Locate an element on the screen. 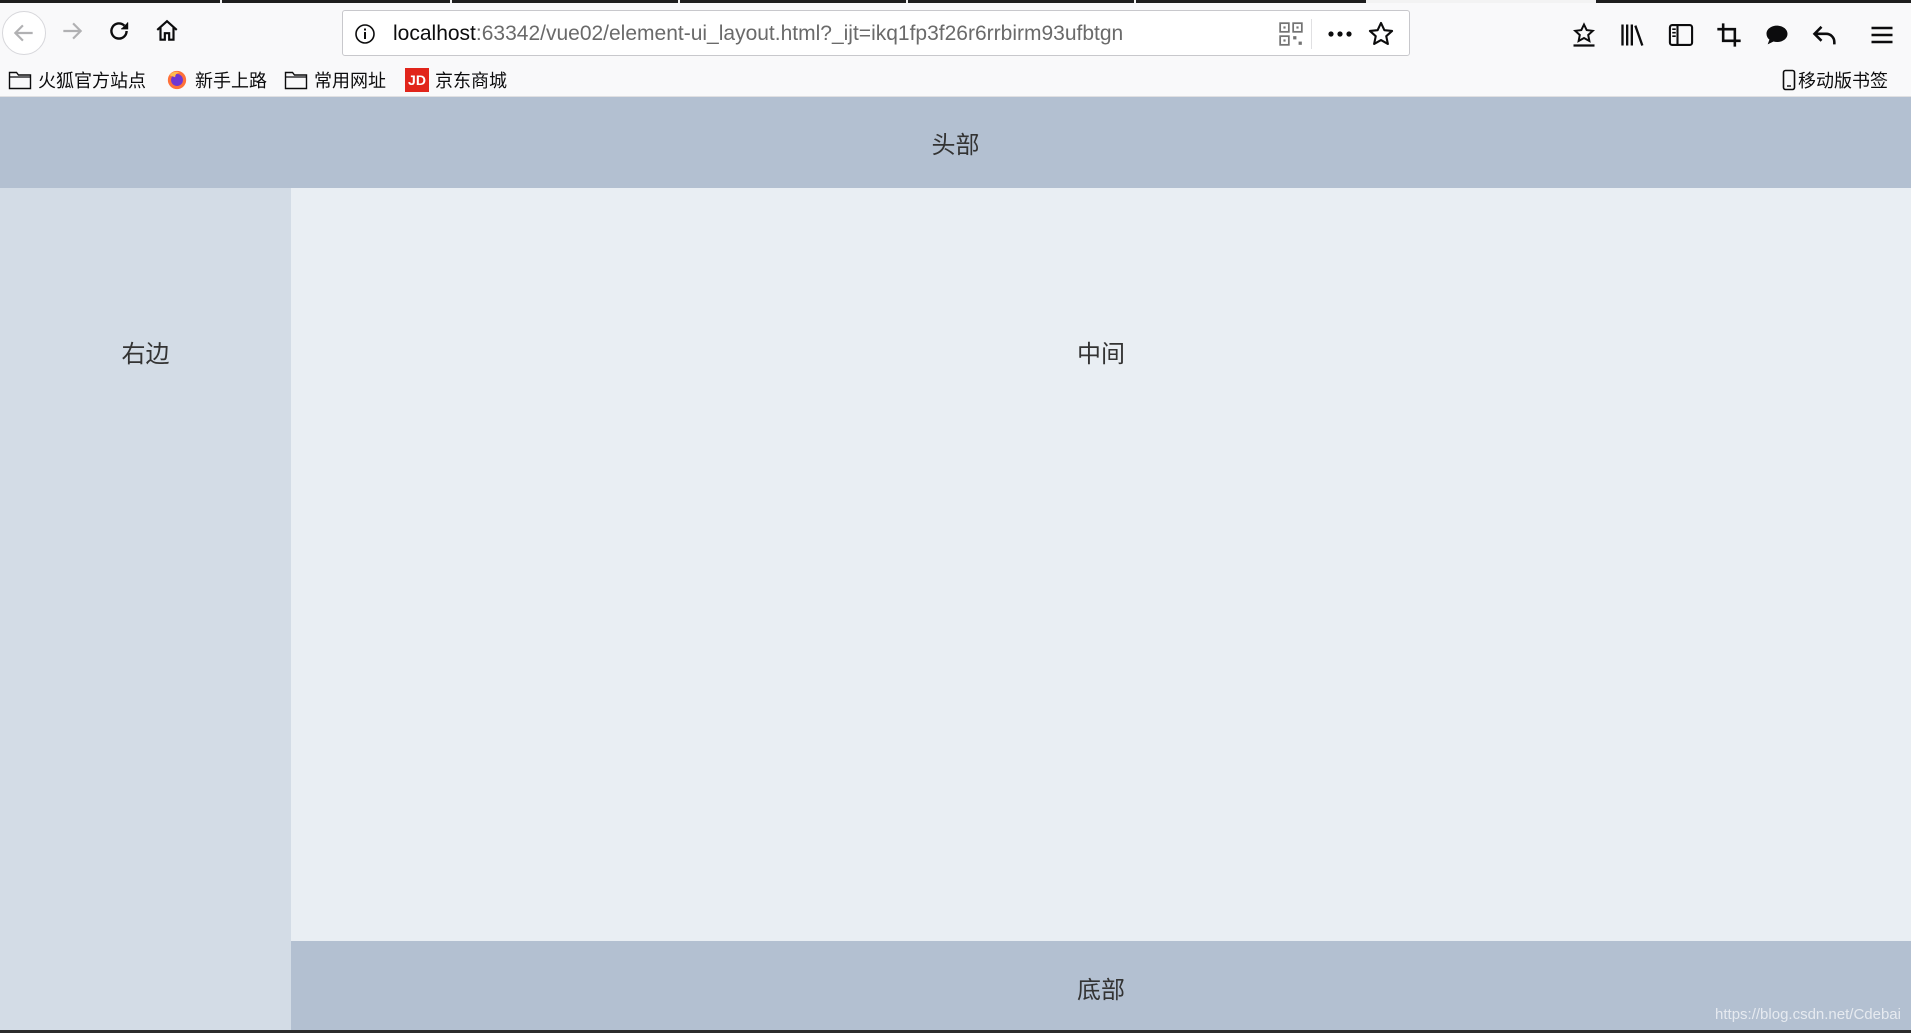 This screenshot has width=1911, height=1033. info-icon is located at coordinates (365, 34).